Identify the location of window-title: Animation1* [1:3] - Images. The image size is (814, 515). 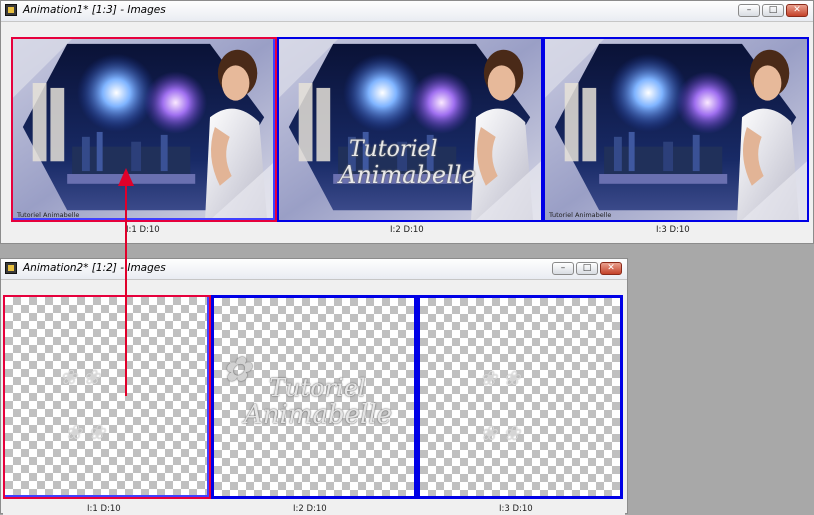
(94, 10).